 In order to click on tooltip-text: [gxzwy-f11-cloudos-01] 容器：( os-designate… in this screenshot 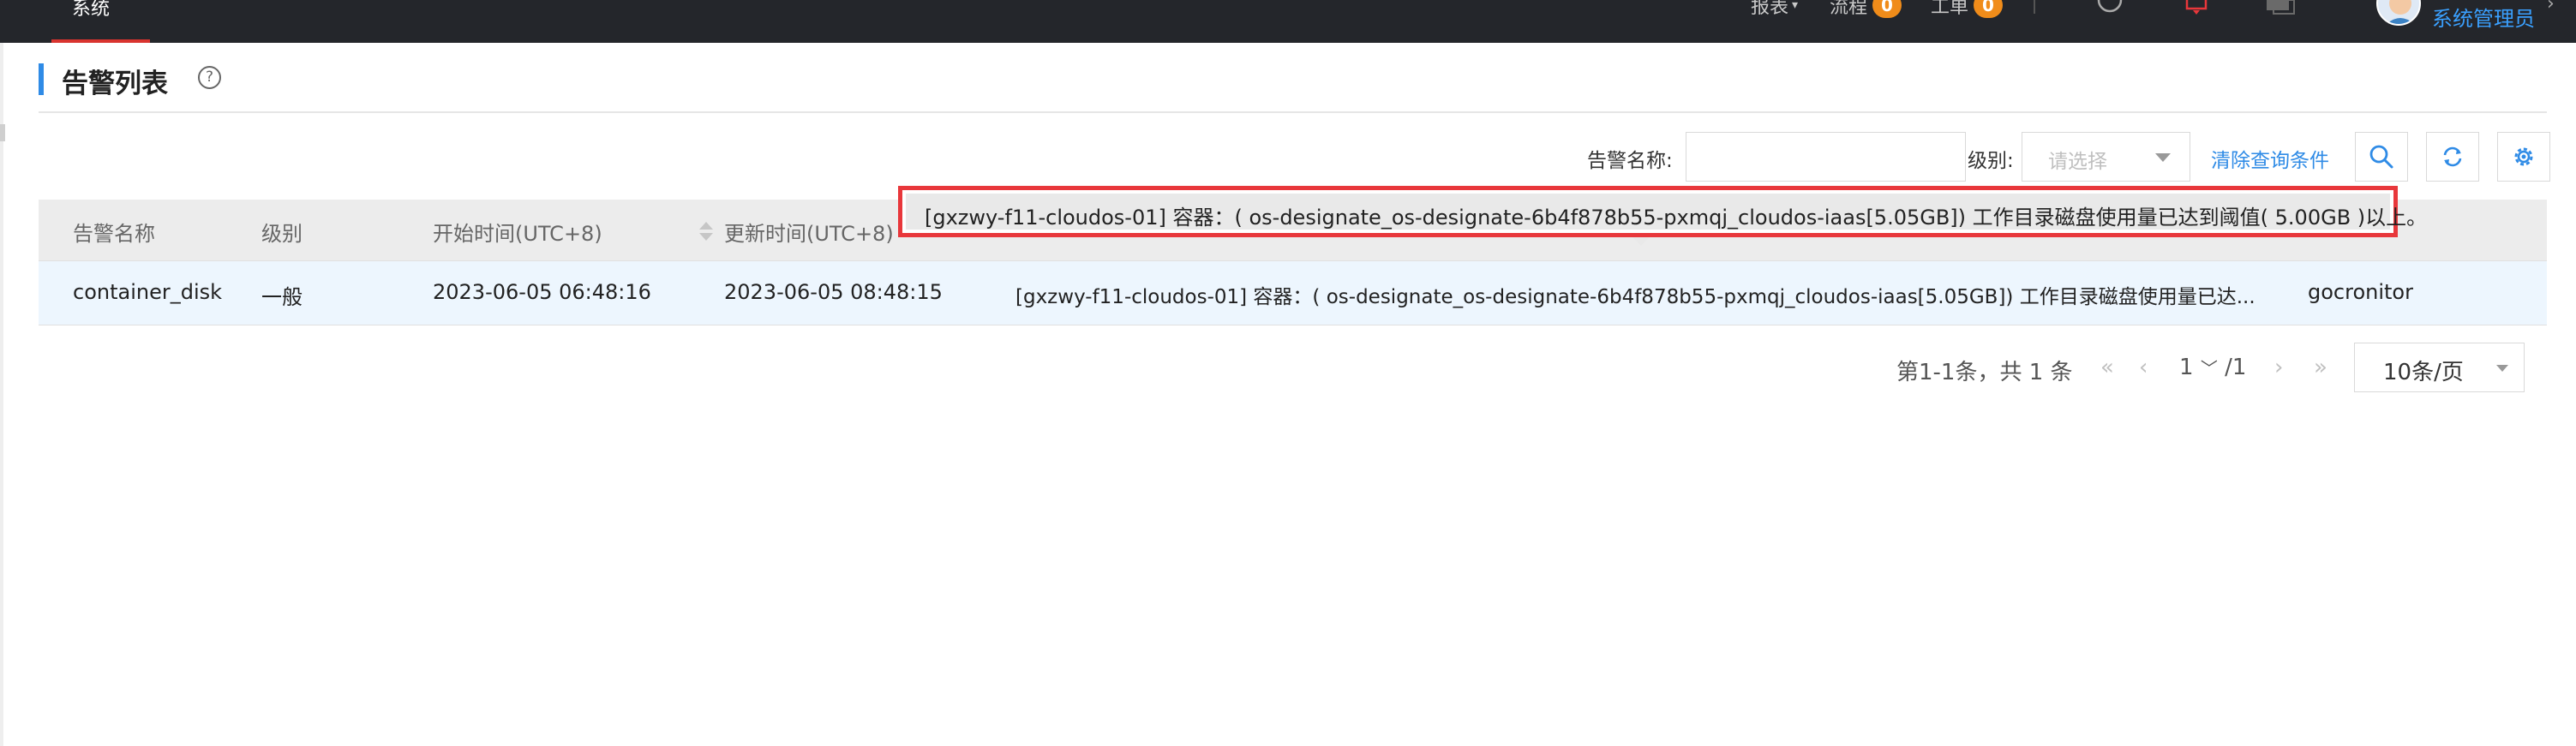, I will do `click(1676, 218)`.